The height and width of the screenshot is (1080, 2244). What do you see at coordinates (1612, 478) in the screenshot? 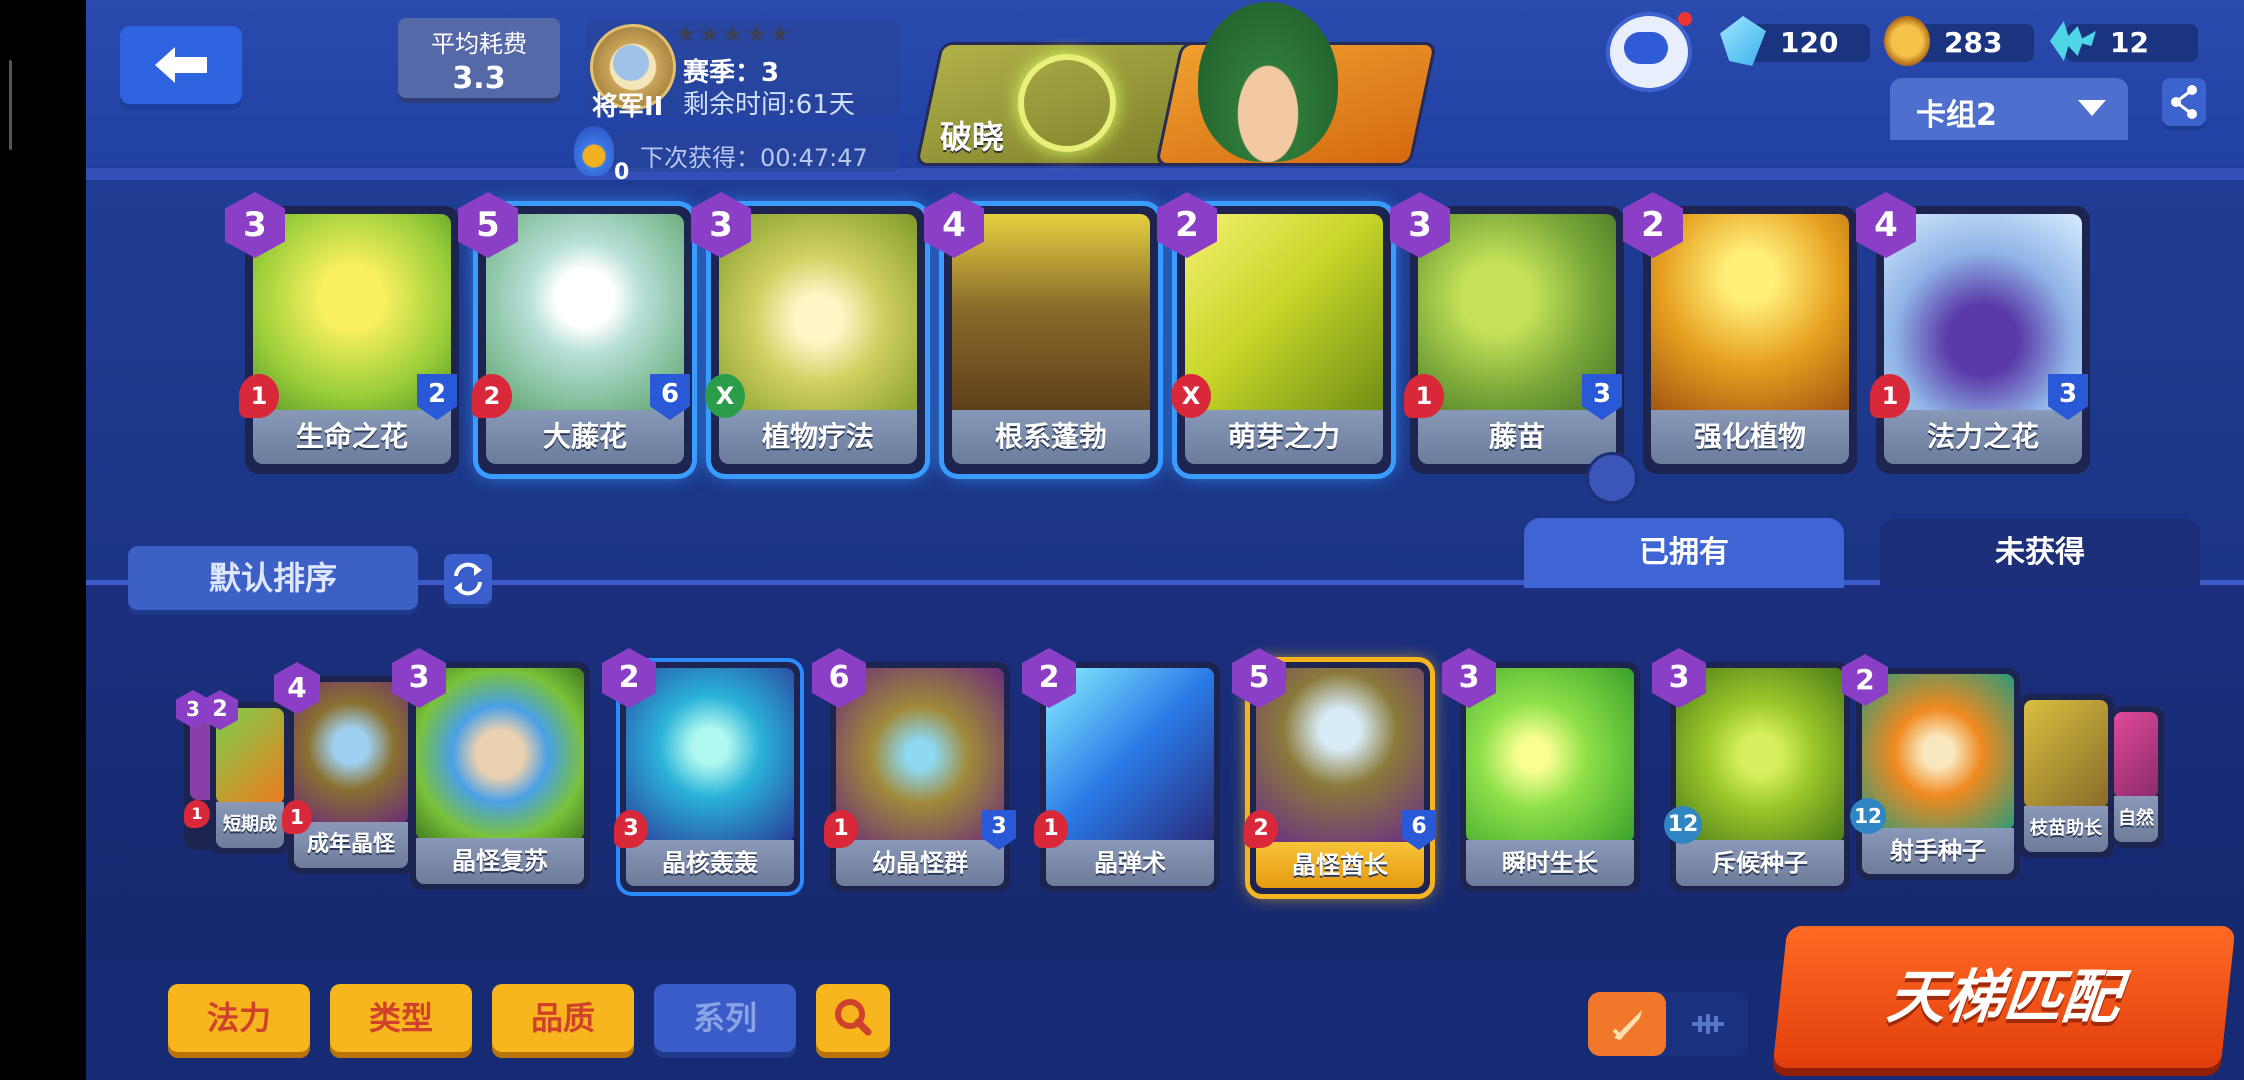
I see `card-info-icon` at bounding box center [1612, 478].